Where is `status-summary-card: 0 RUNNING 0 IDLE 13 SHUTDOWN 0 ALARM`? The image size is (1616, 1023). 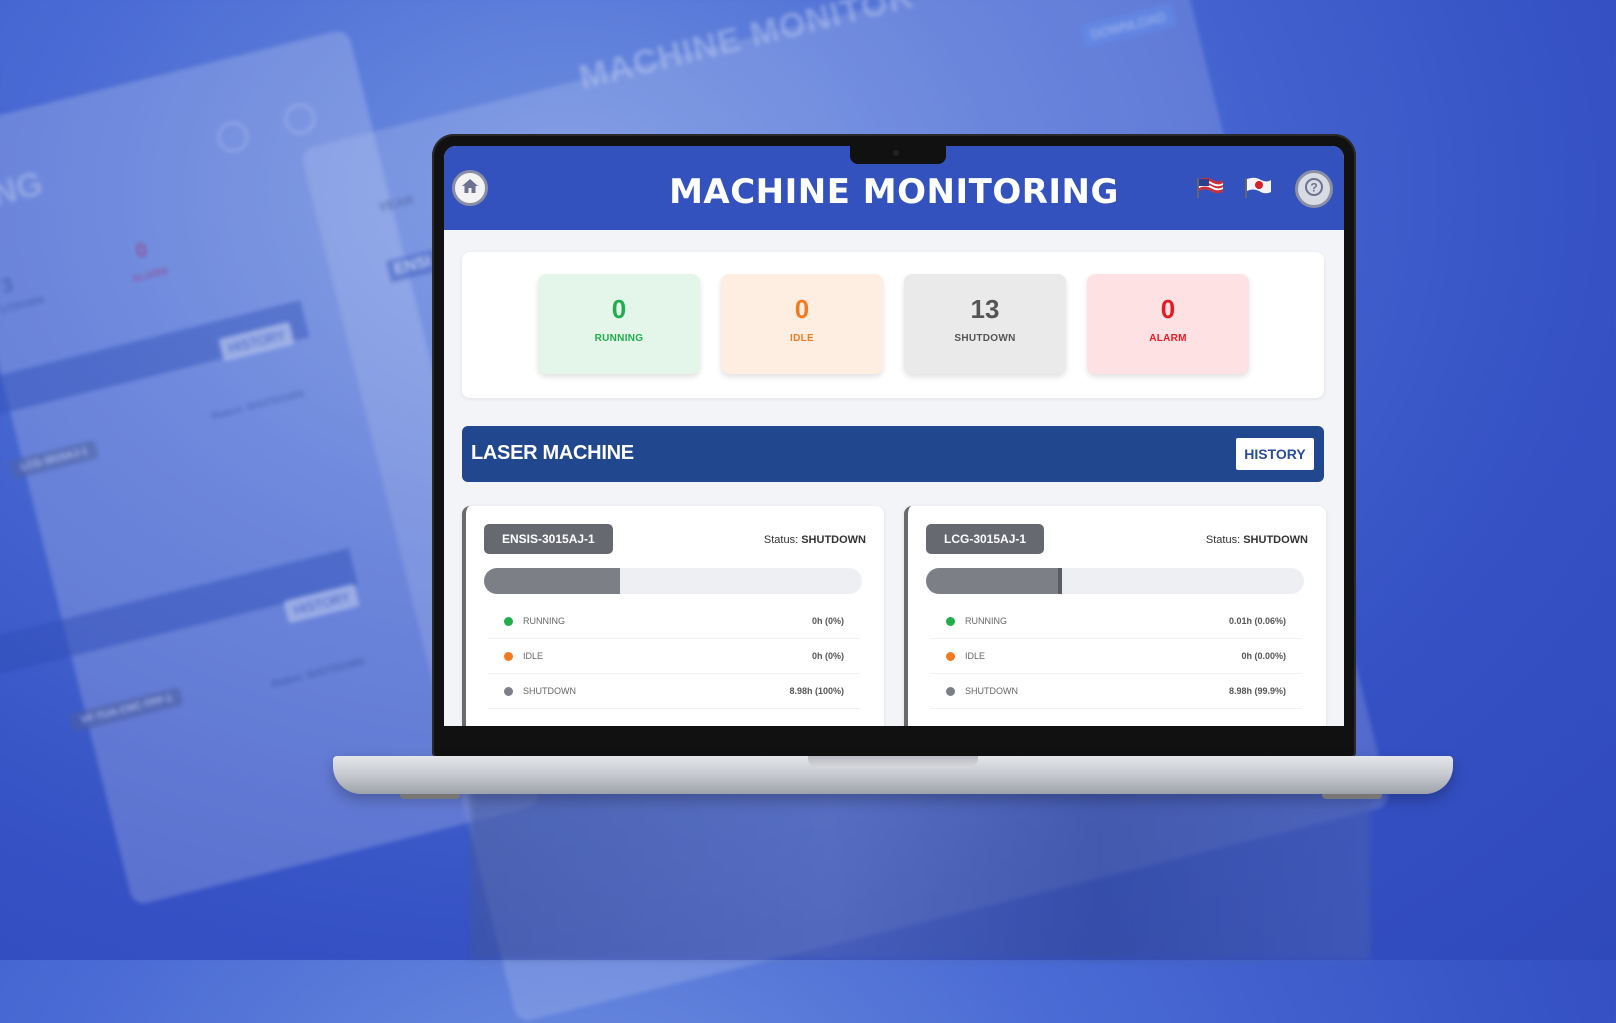 status-summary-card: 0 RUNNING 0 IDLE 13 SHUTDOWN 0 ALARM is located at coordinates (893, 325).